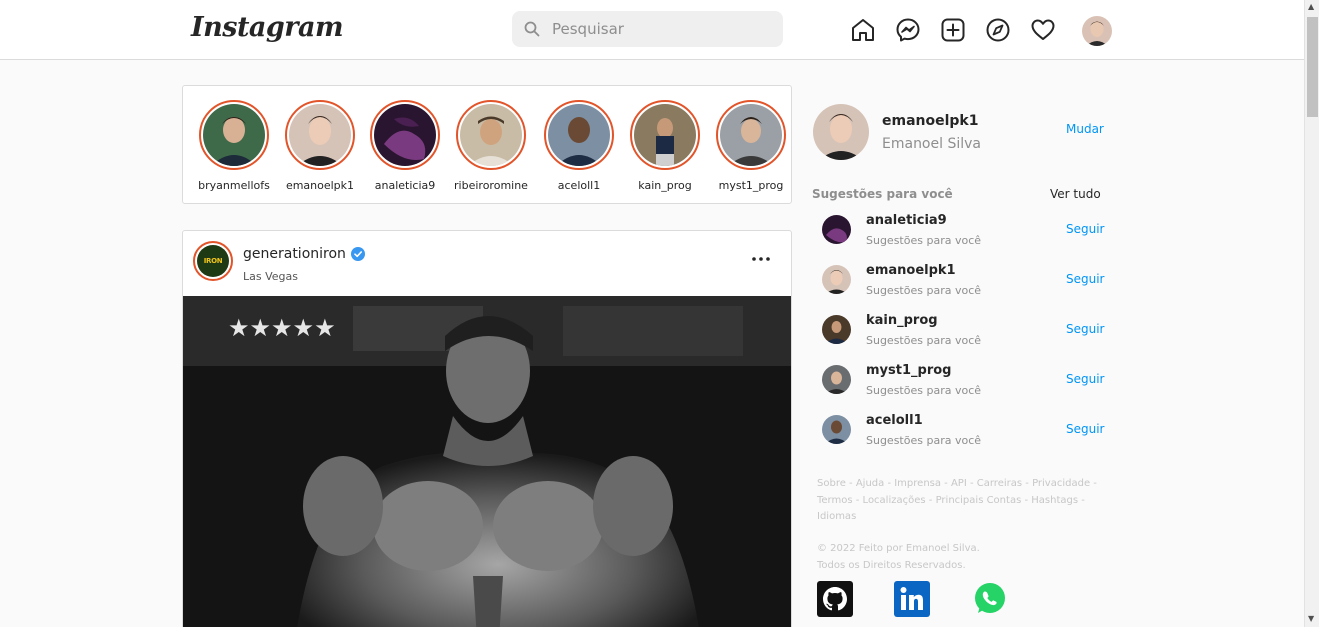  I want to click on story-item: myst1_prog, so click(750, 146).